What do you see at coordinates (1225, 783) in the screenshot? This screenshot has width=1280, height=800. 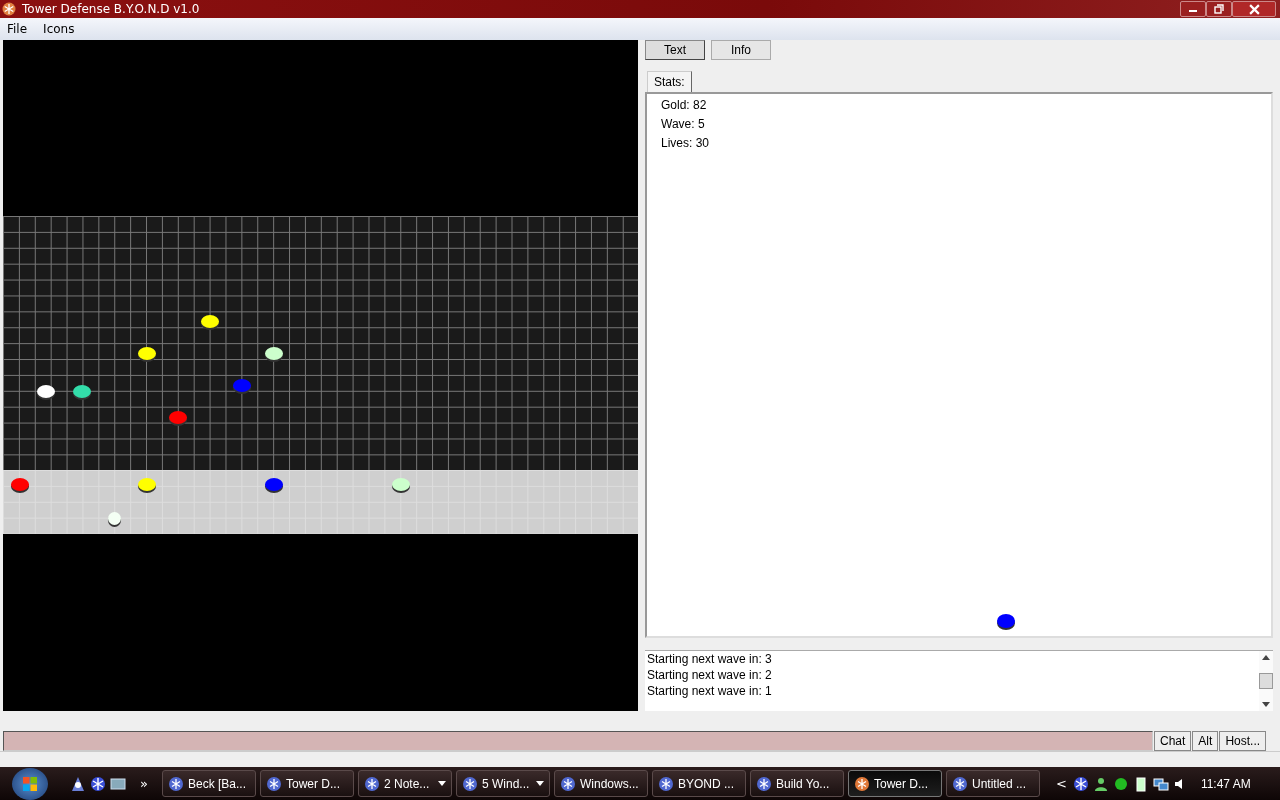 I see `clock: 11:47 AM` at bounding box center [1225, 783].